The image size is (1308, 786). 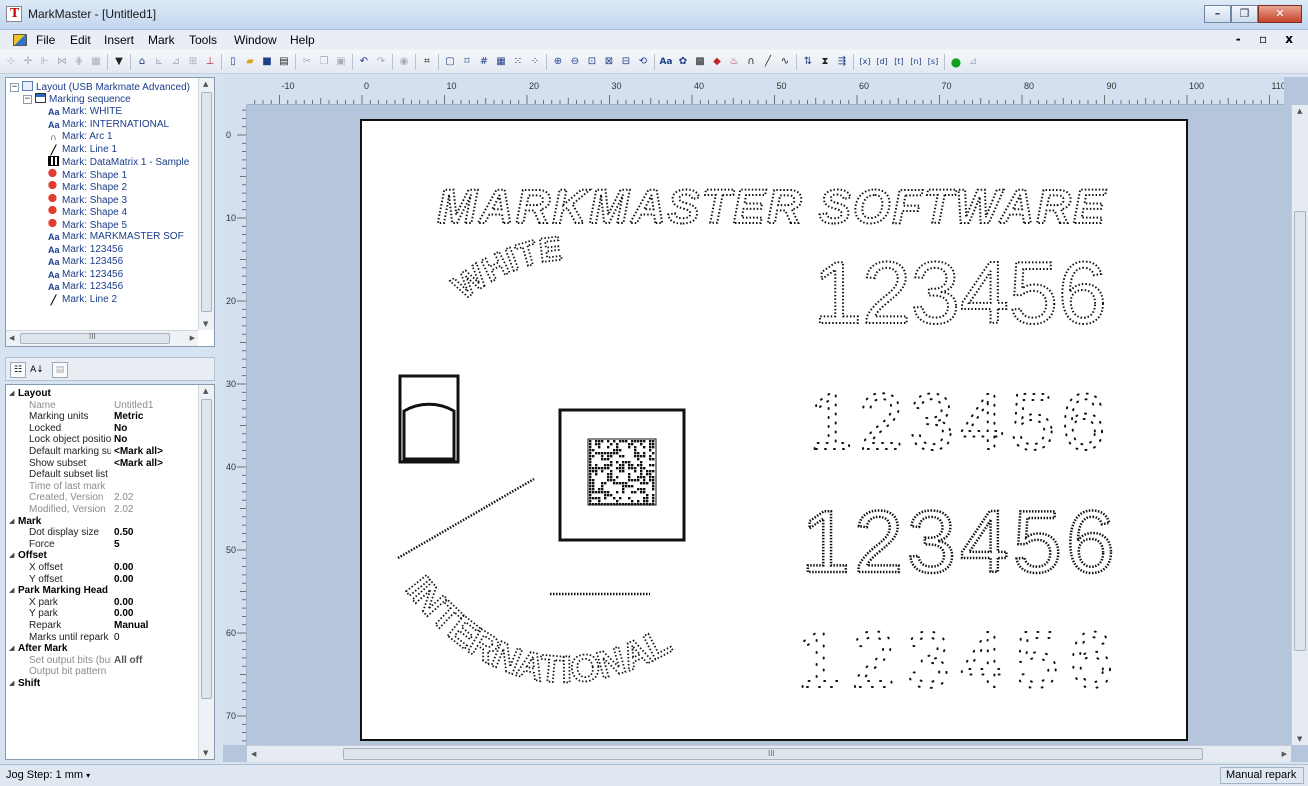 What do you see at coordinates (20, 40) in the screenshot?
I see `document-menu-icon` at bounding box center [20, 40].